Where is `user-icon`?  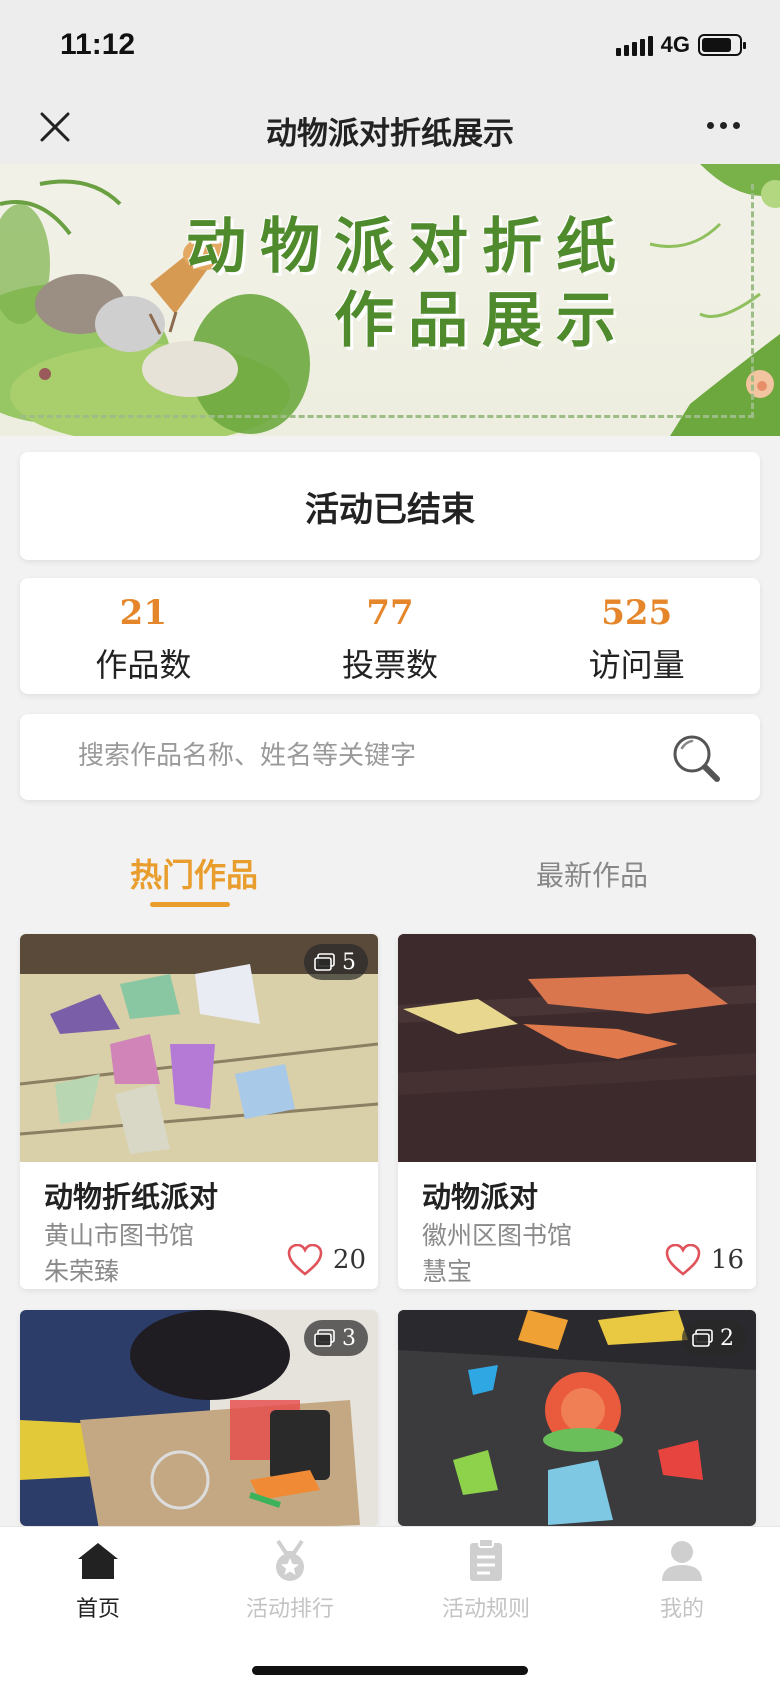
user-icon is located at coordinates (682, 1561).